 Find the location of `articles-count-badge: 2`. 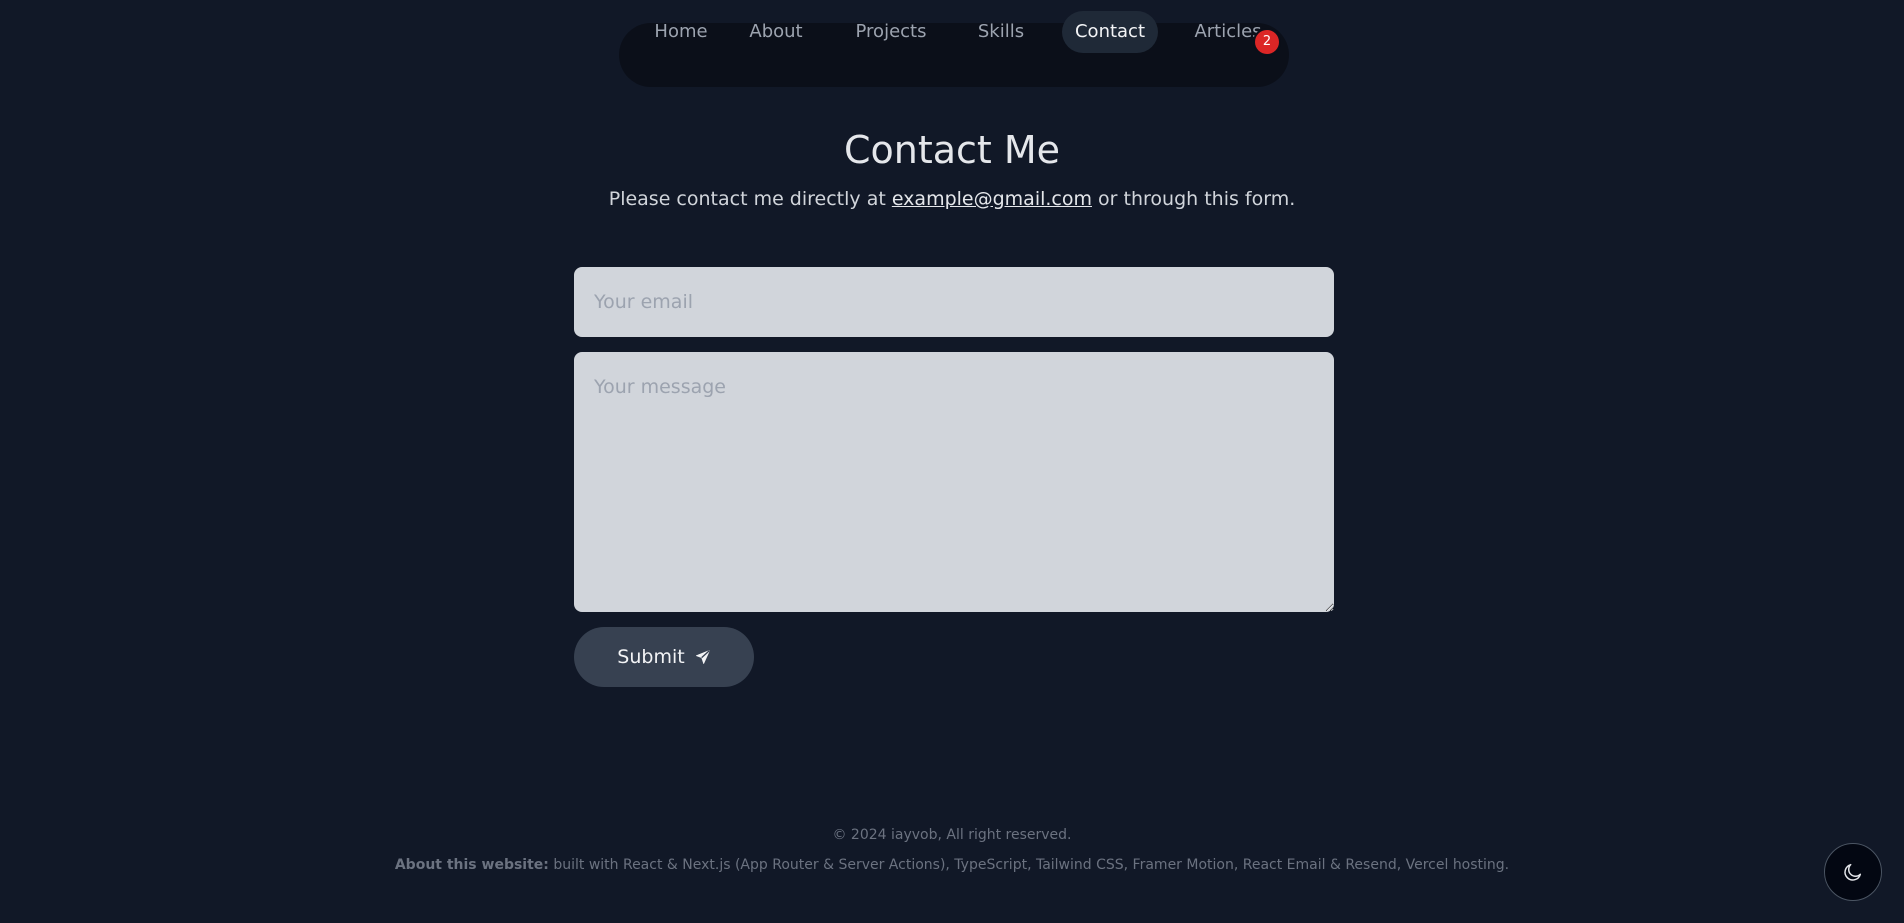

articles-count-badge: 2 is located at coordinates (1267, 42).